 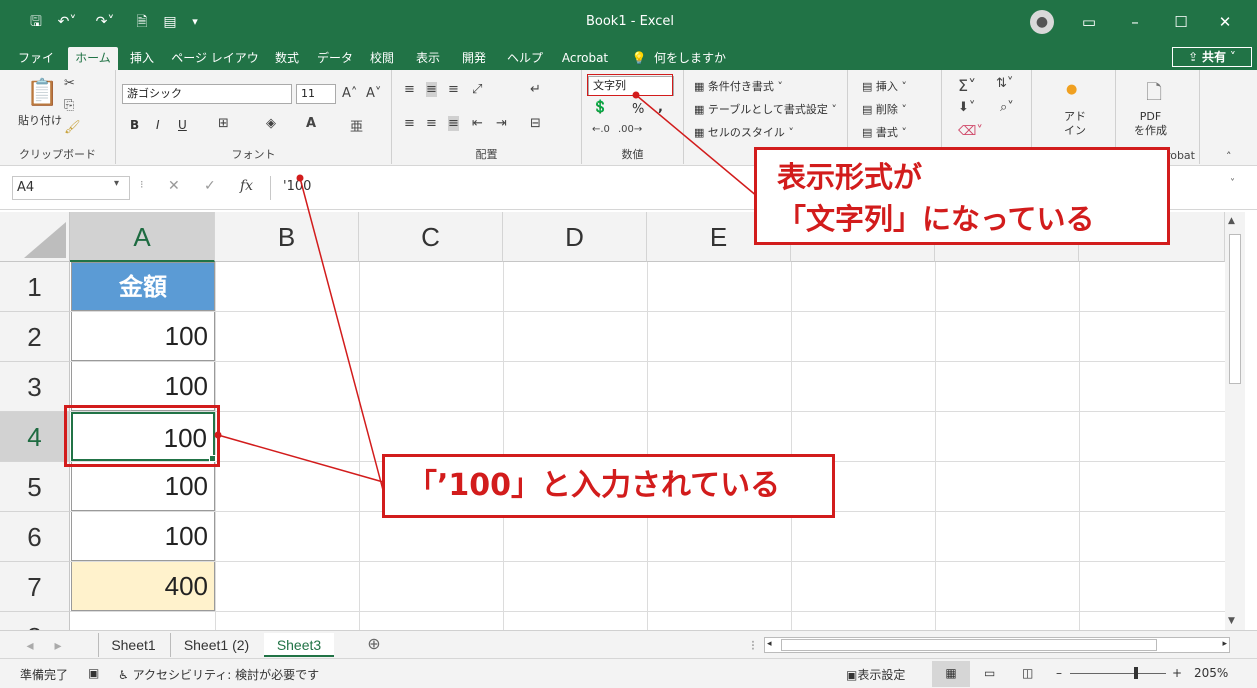 I want to click on horizontal-scrollbar: ◂ ▸, so click(x=997, y=645).